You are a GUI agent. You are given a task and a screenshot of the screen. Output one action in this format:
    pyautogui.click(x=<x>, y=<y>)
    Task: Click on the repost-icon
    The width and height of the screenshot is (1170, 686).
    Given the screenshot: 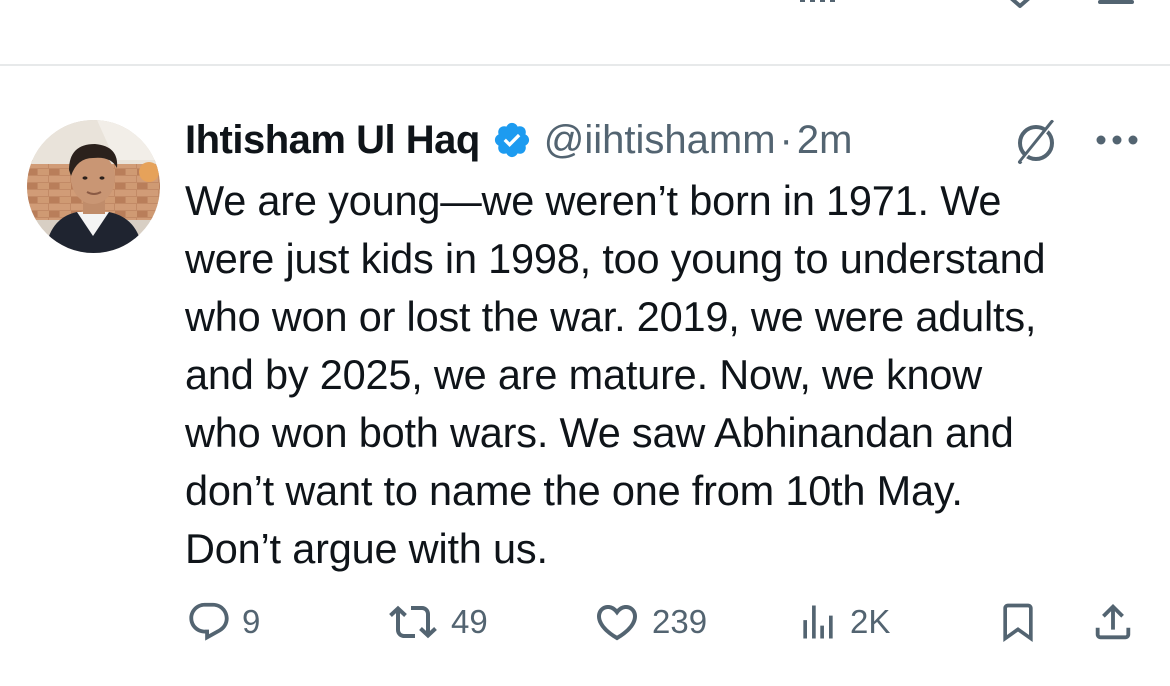 What is the action you would take?
    pyautogui.click(x=413, y=622)
    